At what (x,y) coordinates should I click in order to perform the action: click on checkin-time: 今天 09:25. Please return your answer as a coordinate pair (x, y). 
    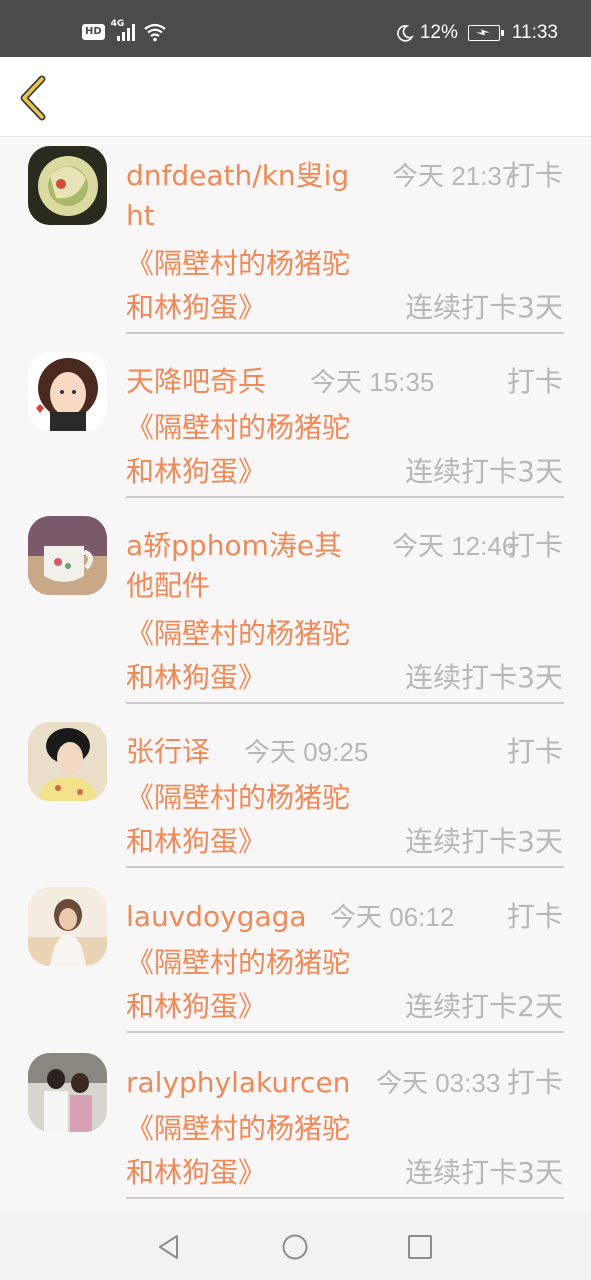
    Looking at the image, I should click on (306, 752).